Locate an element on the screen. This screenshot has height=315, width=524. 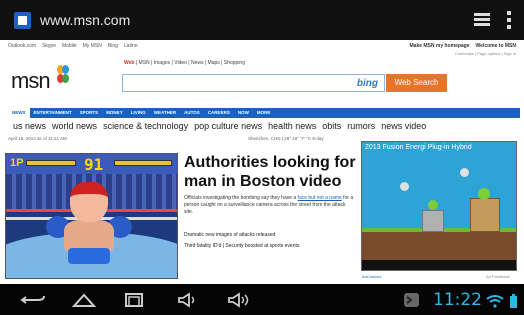
related-link: Dramatic new images of attacks released is located at coordinates (270, 235).